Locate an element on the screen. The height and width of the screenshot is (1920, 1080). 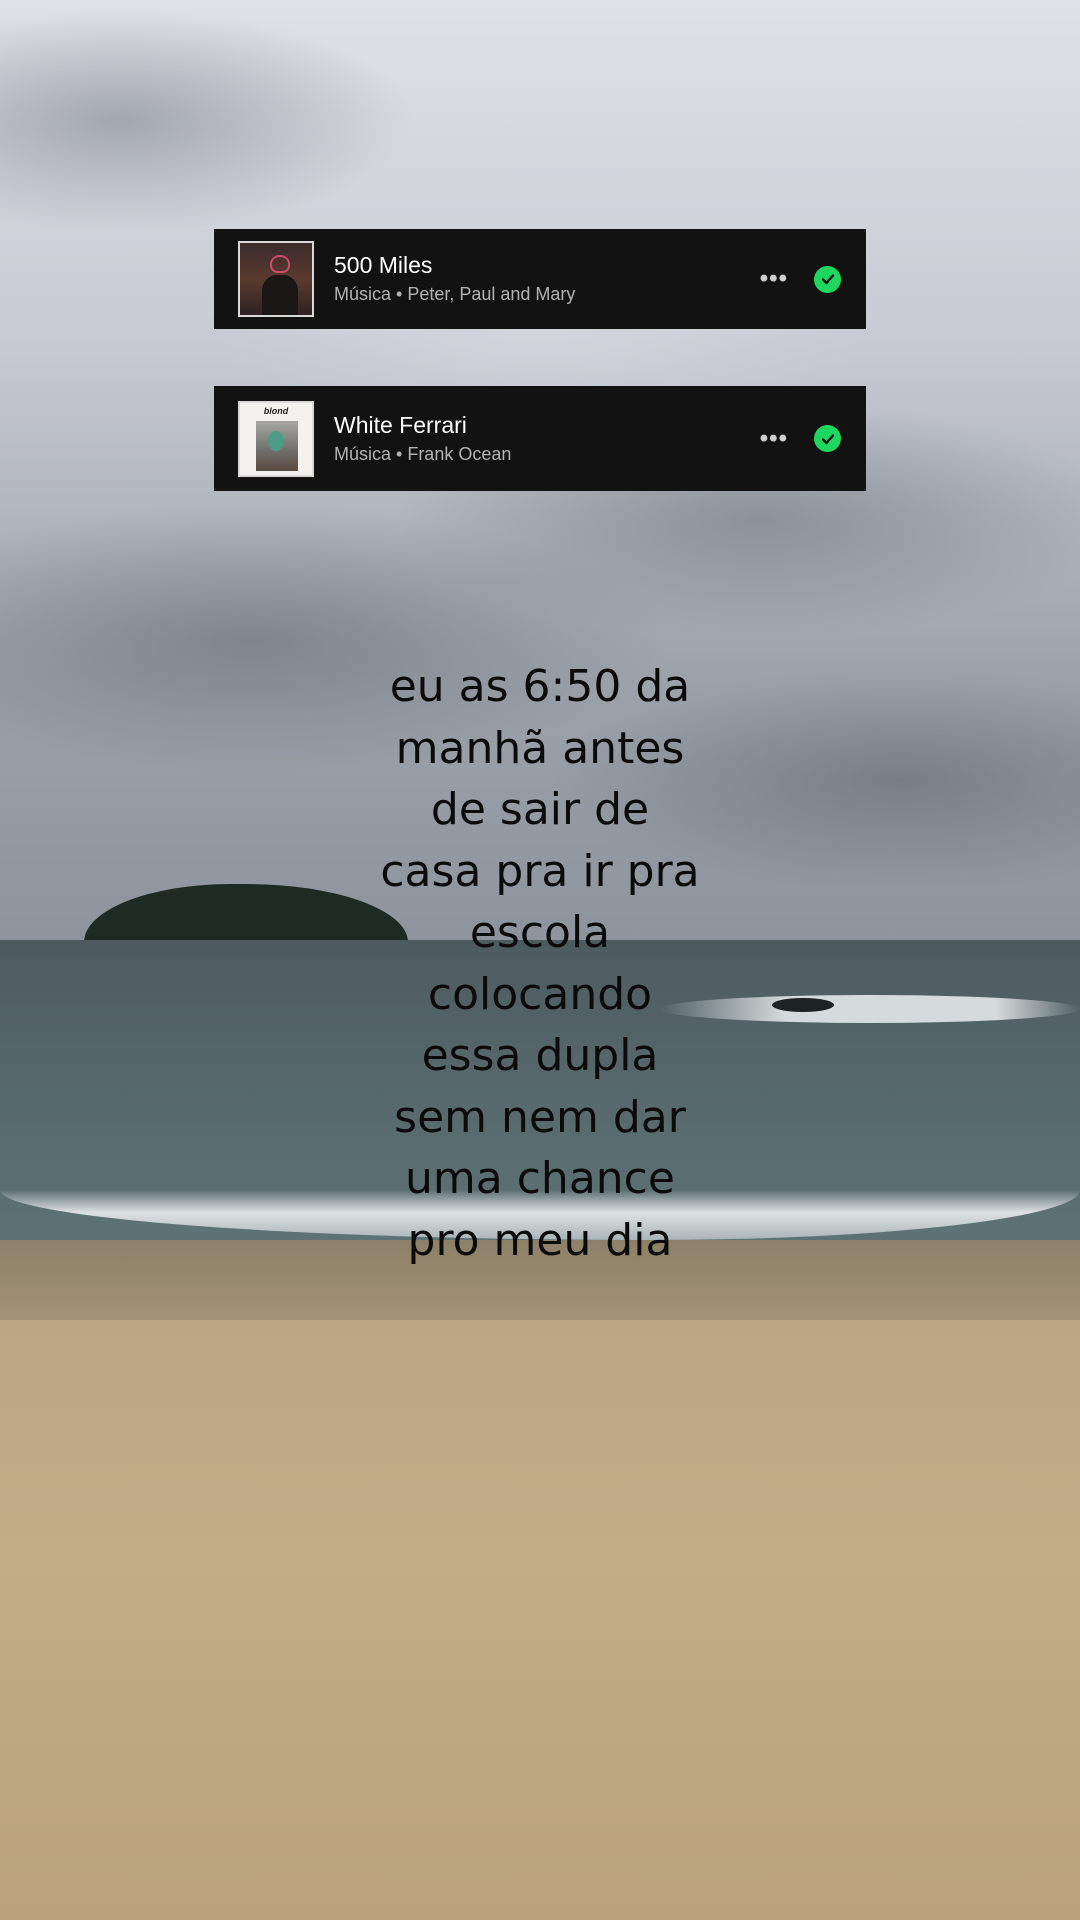
caption-line: essa dupla is located at coordinates (540, 1055).